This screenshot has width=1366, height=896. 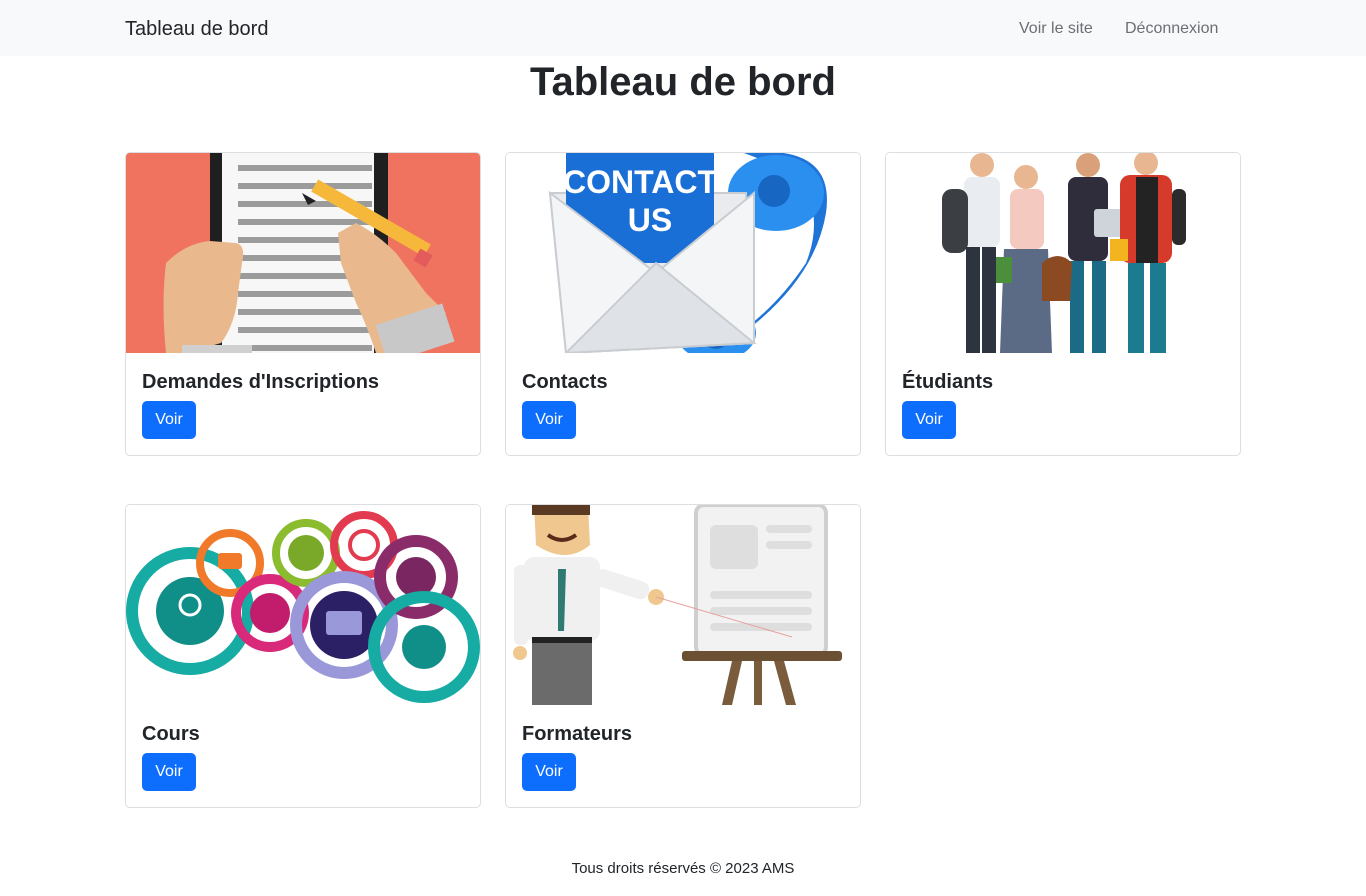 What do you see at coordinates (650, 220) in the screenshot?
I see `contact-text-line2: US` at bounding box center [650, 220].